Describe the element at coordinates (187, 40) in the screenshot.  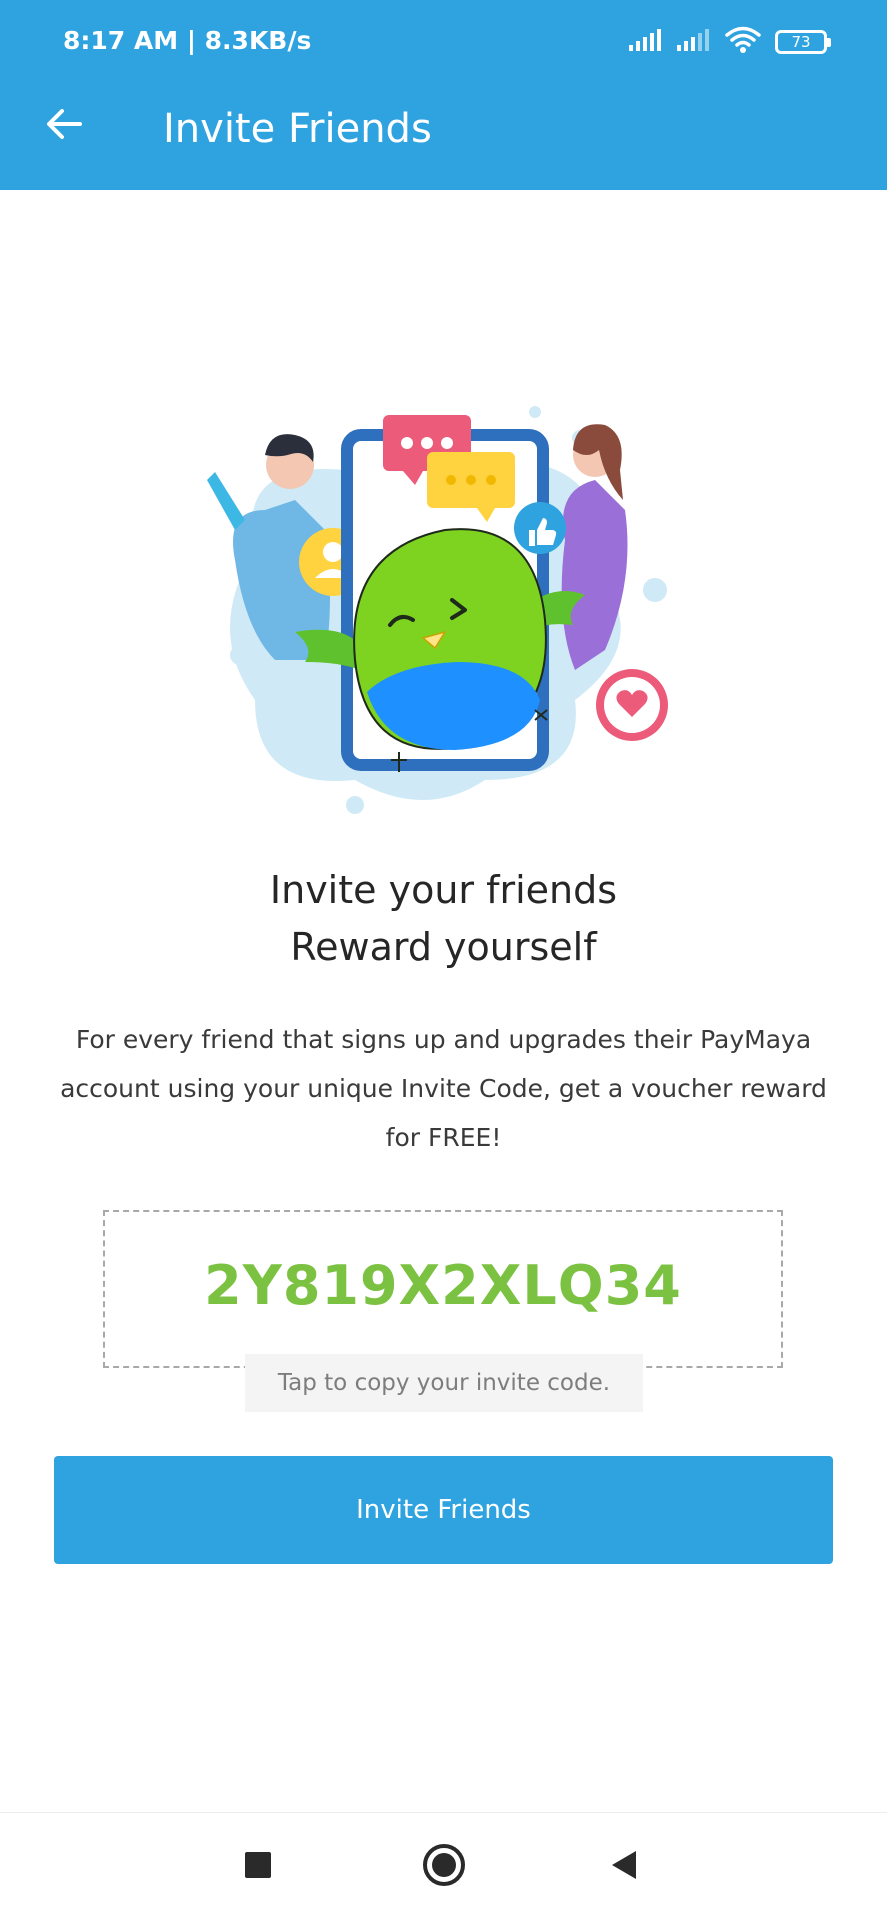
I see `status-time: 8:17 AM | 8.3KB/s` at that location.